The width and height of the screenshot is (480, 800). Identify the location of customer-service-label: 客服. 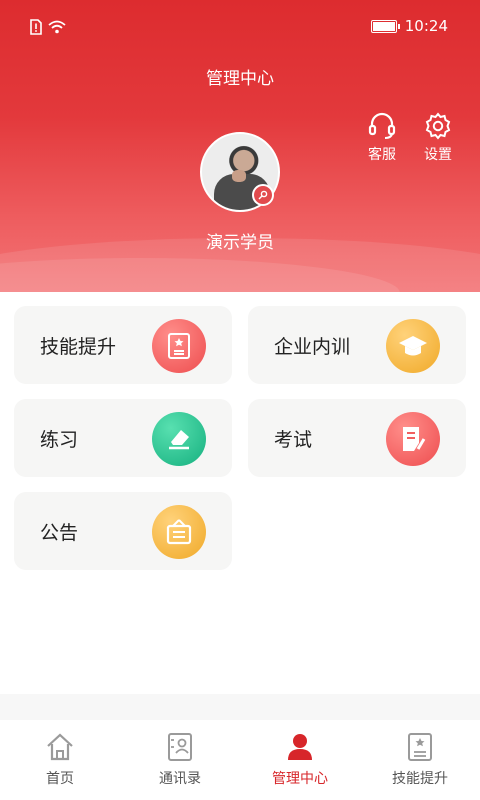
(382, 155).